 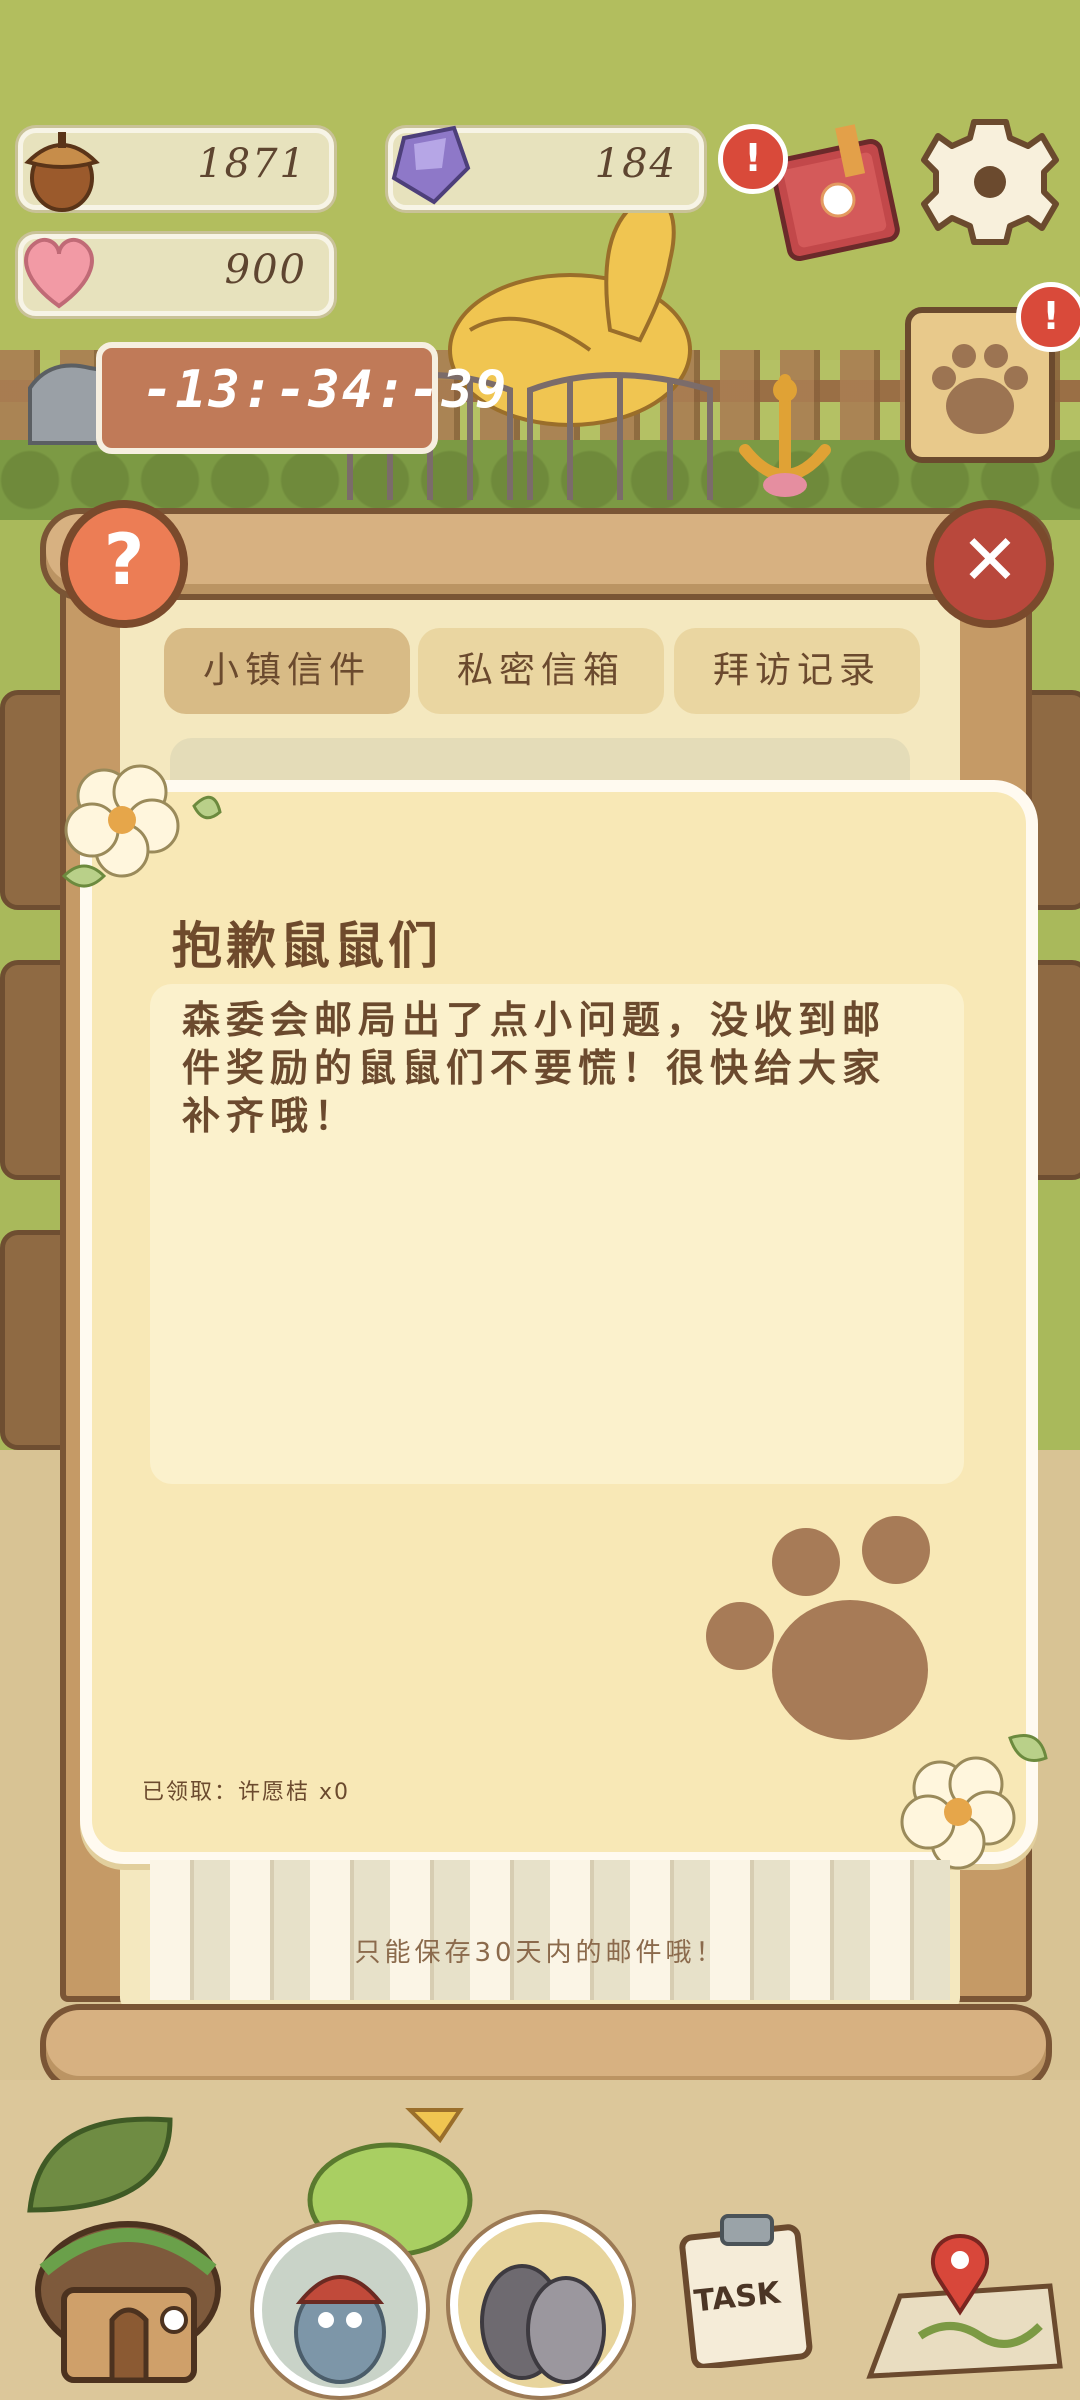 What do you see at coordinates (546, 554) in the screenshot?
I see `top-wood-beam` at bounding box center [546, 554].